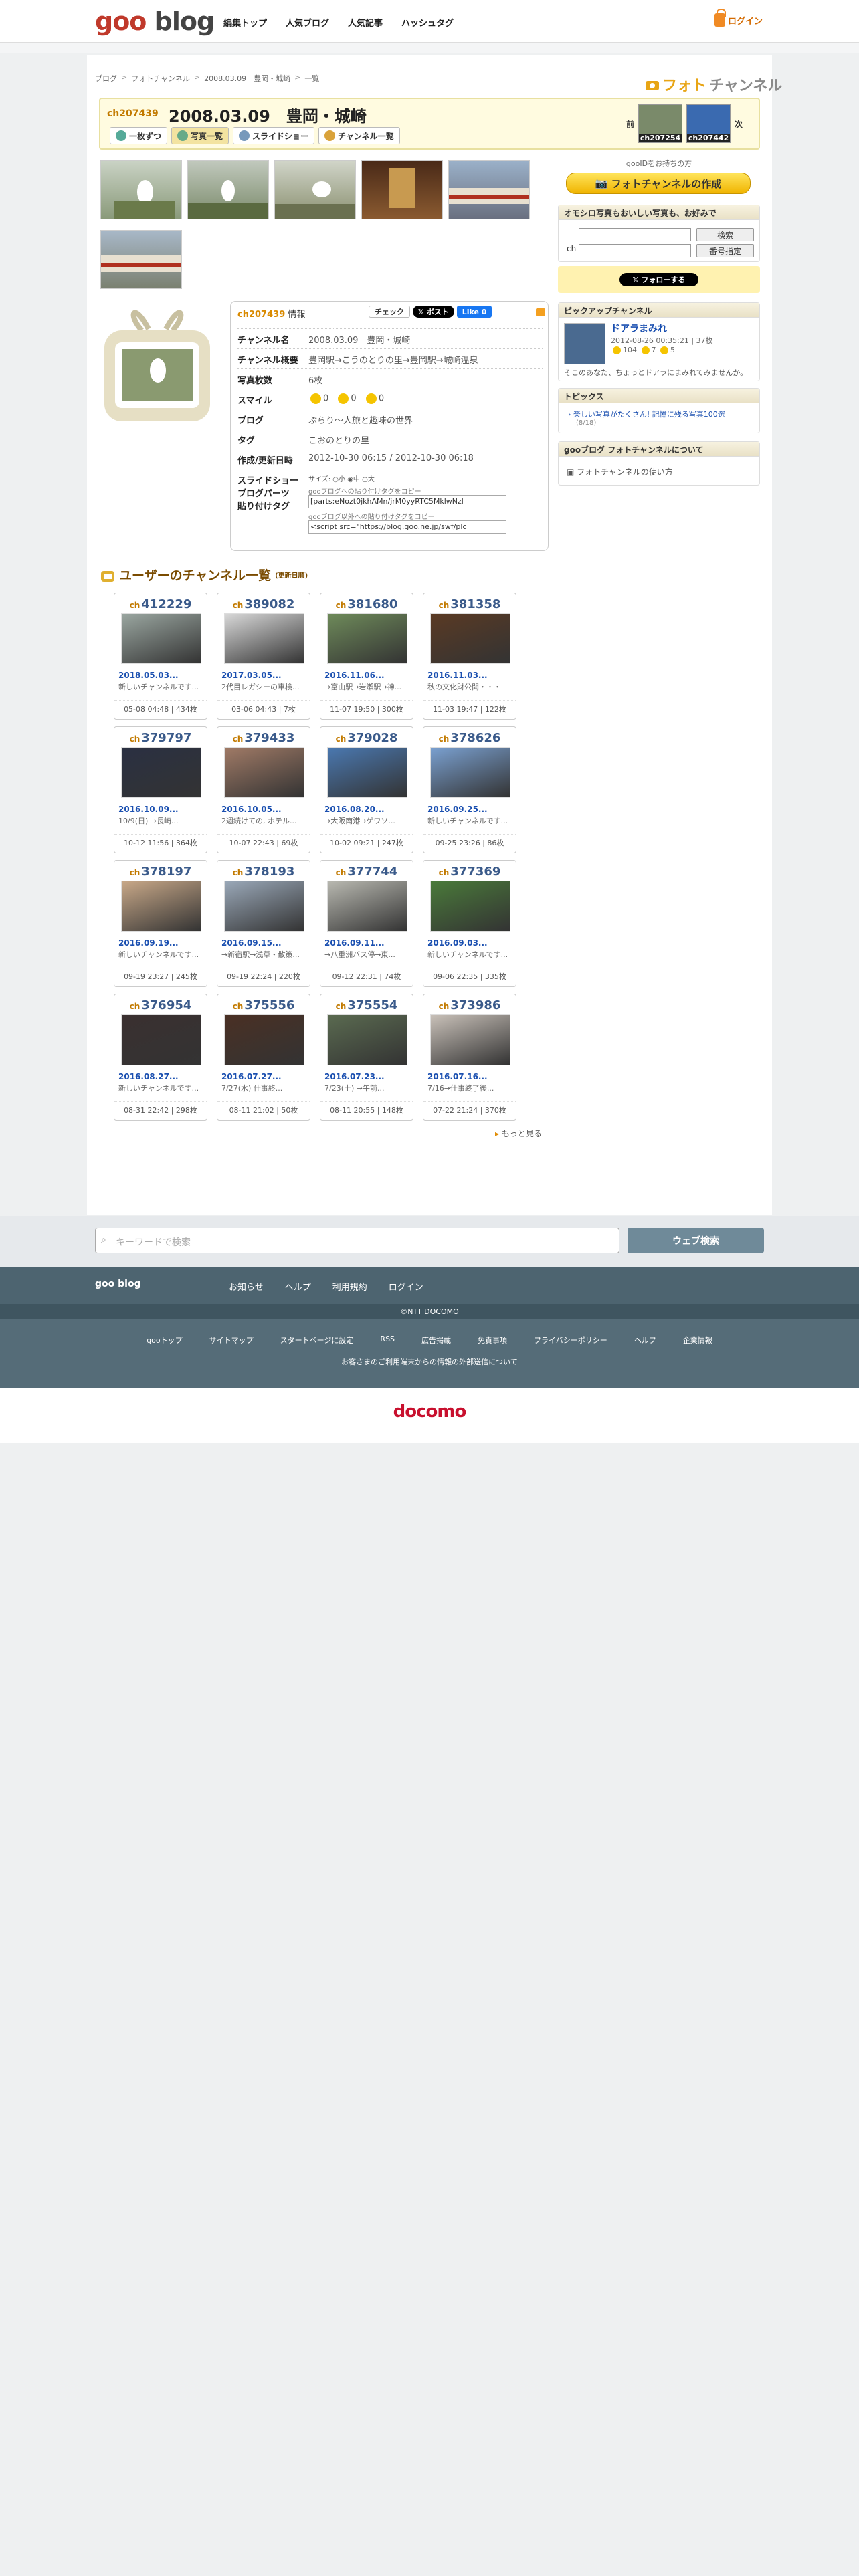  What do you see at coordinates (139, 135) in the screenshot?
I see `tab-single: 一枚ずつ` at bounding box center [139, 135].